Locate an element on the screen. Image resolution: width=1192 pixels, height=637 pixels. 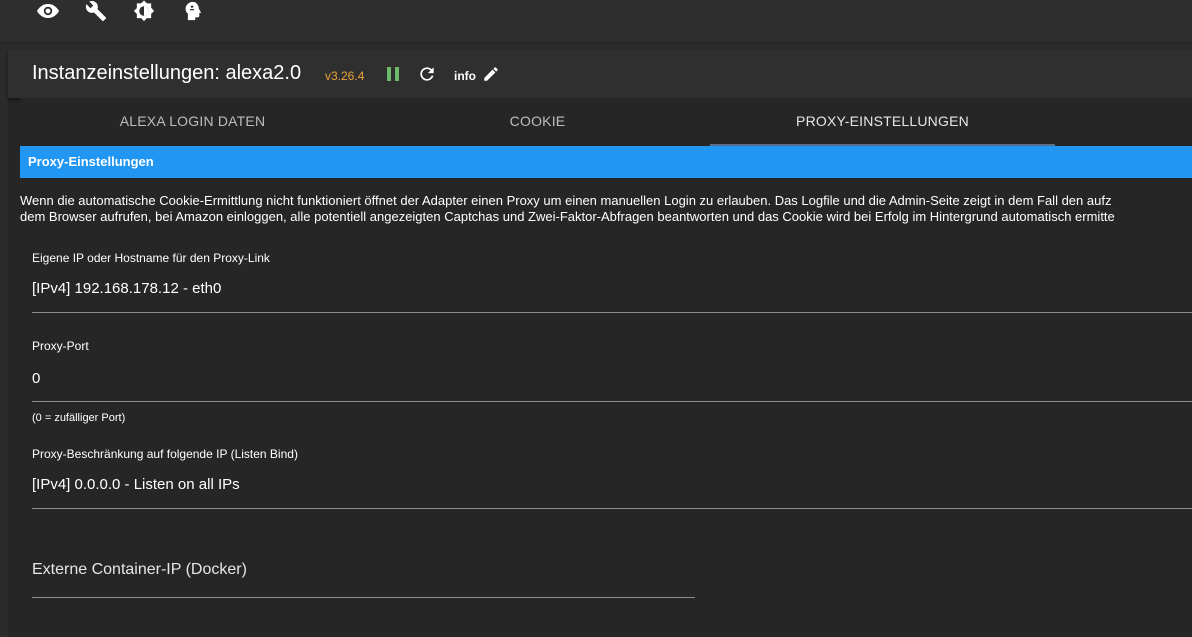
edit-button is located at coordinates (491, 74).